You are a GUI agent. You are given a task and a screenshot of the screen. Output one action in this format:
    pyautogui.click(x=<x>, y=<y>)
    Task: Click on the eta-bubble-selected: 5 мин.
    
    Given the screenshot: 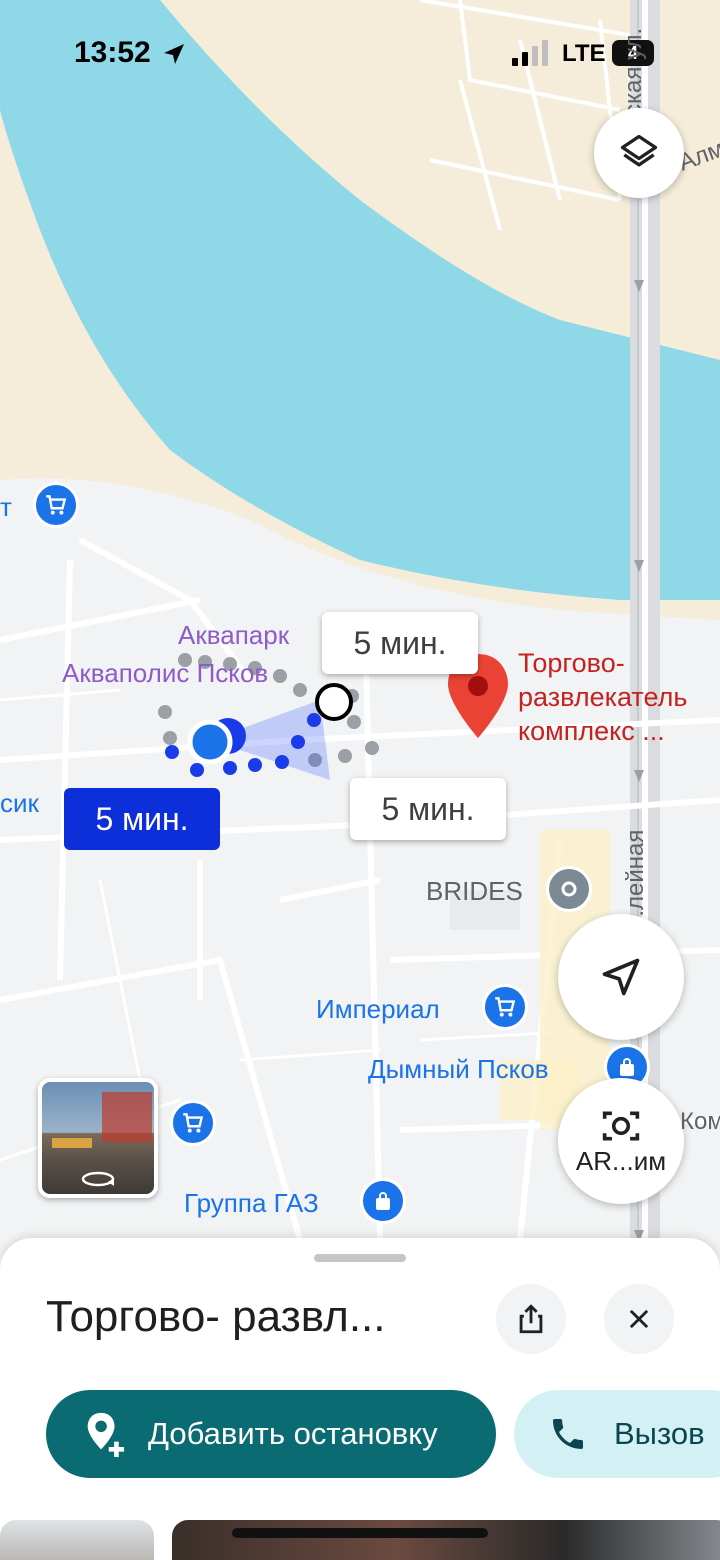 What is the action you would take?
    pyautogui.click(x=142, y=819)
    